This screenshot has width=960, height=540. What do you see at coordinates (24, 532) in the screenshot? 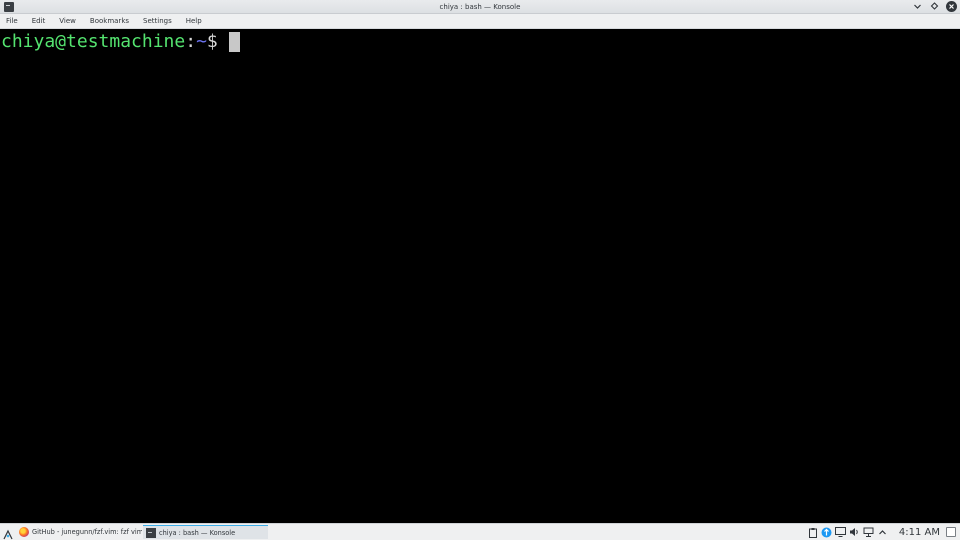
I see `firefox-icon` at bounding box center [24, 532].